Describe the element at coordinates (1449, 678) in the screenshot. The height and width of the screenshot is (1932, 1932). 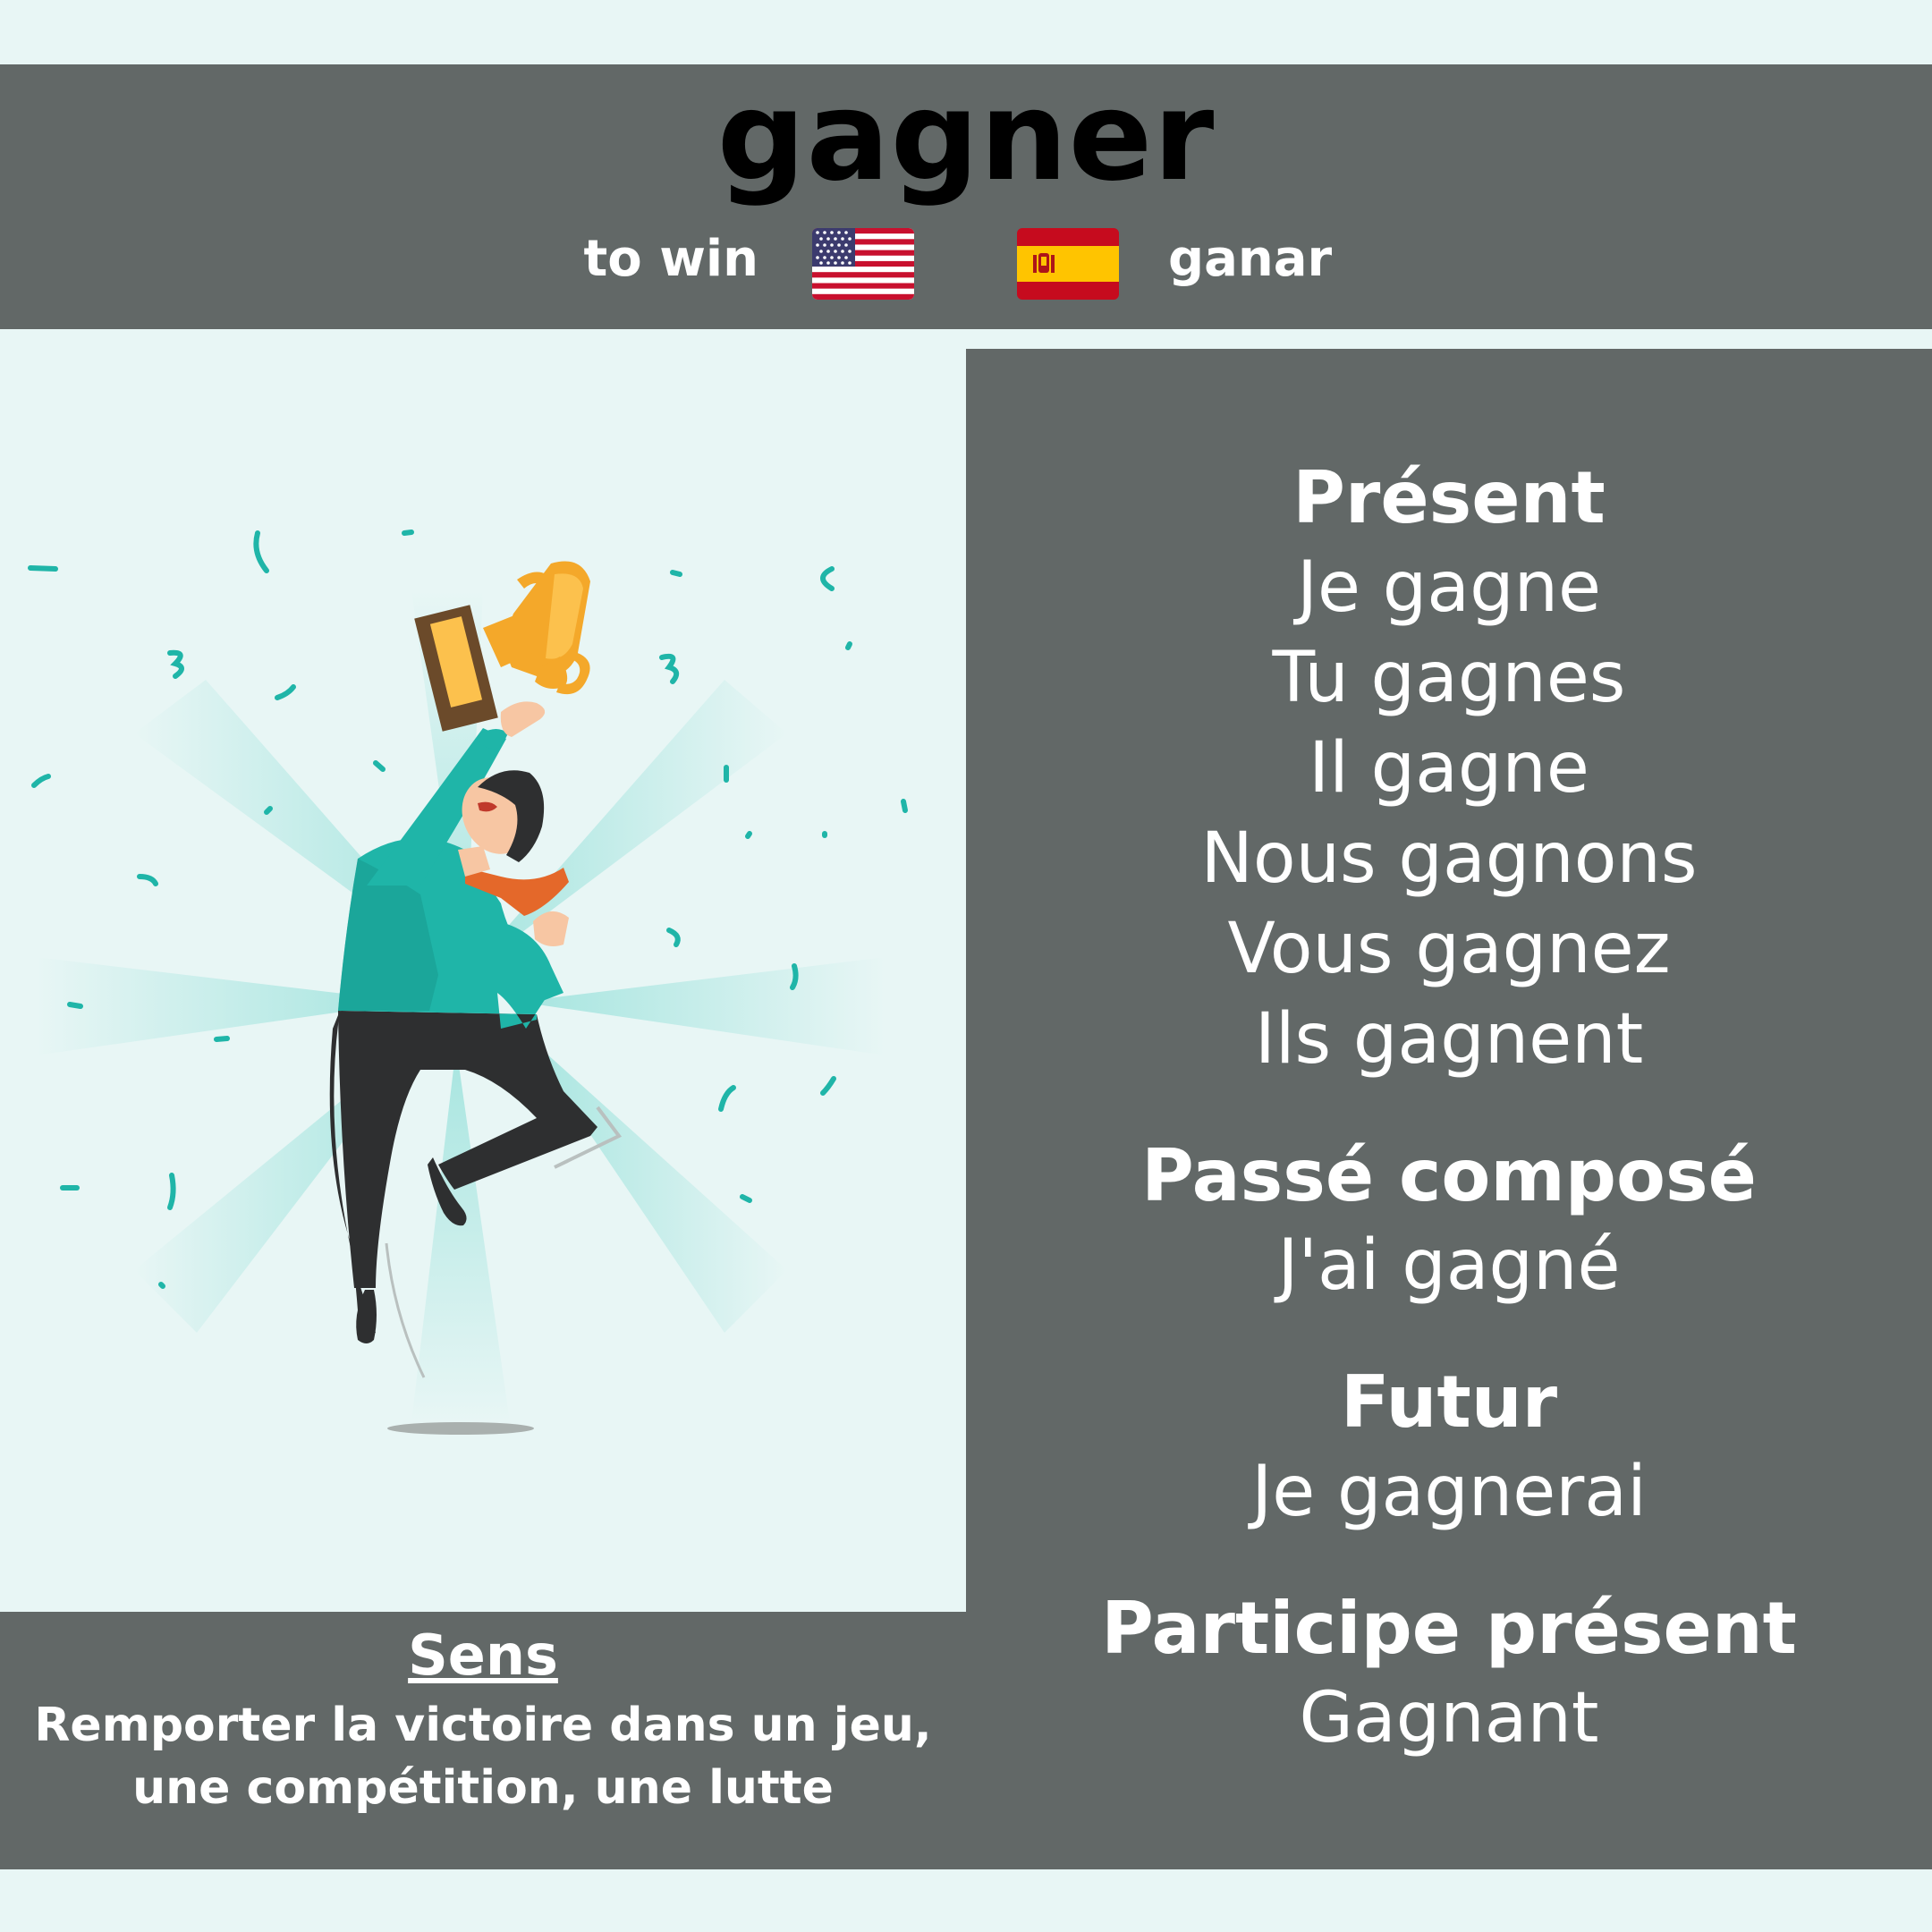
I see `conjugation-form: Tu gagnes` at that location.